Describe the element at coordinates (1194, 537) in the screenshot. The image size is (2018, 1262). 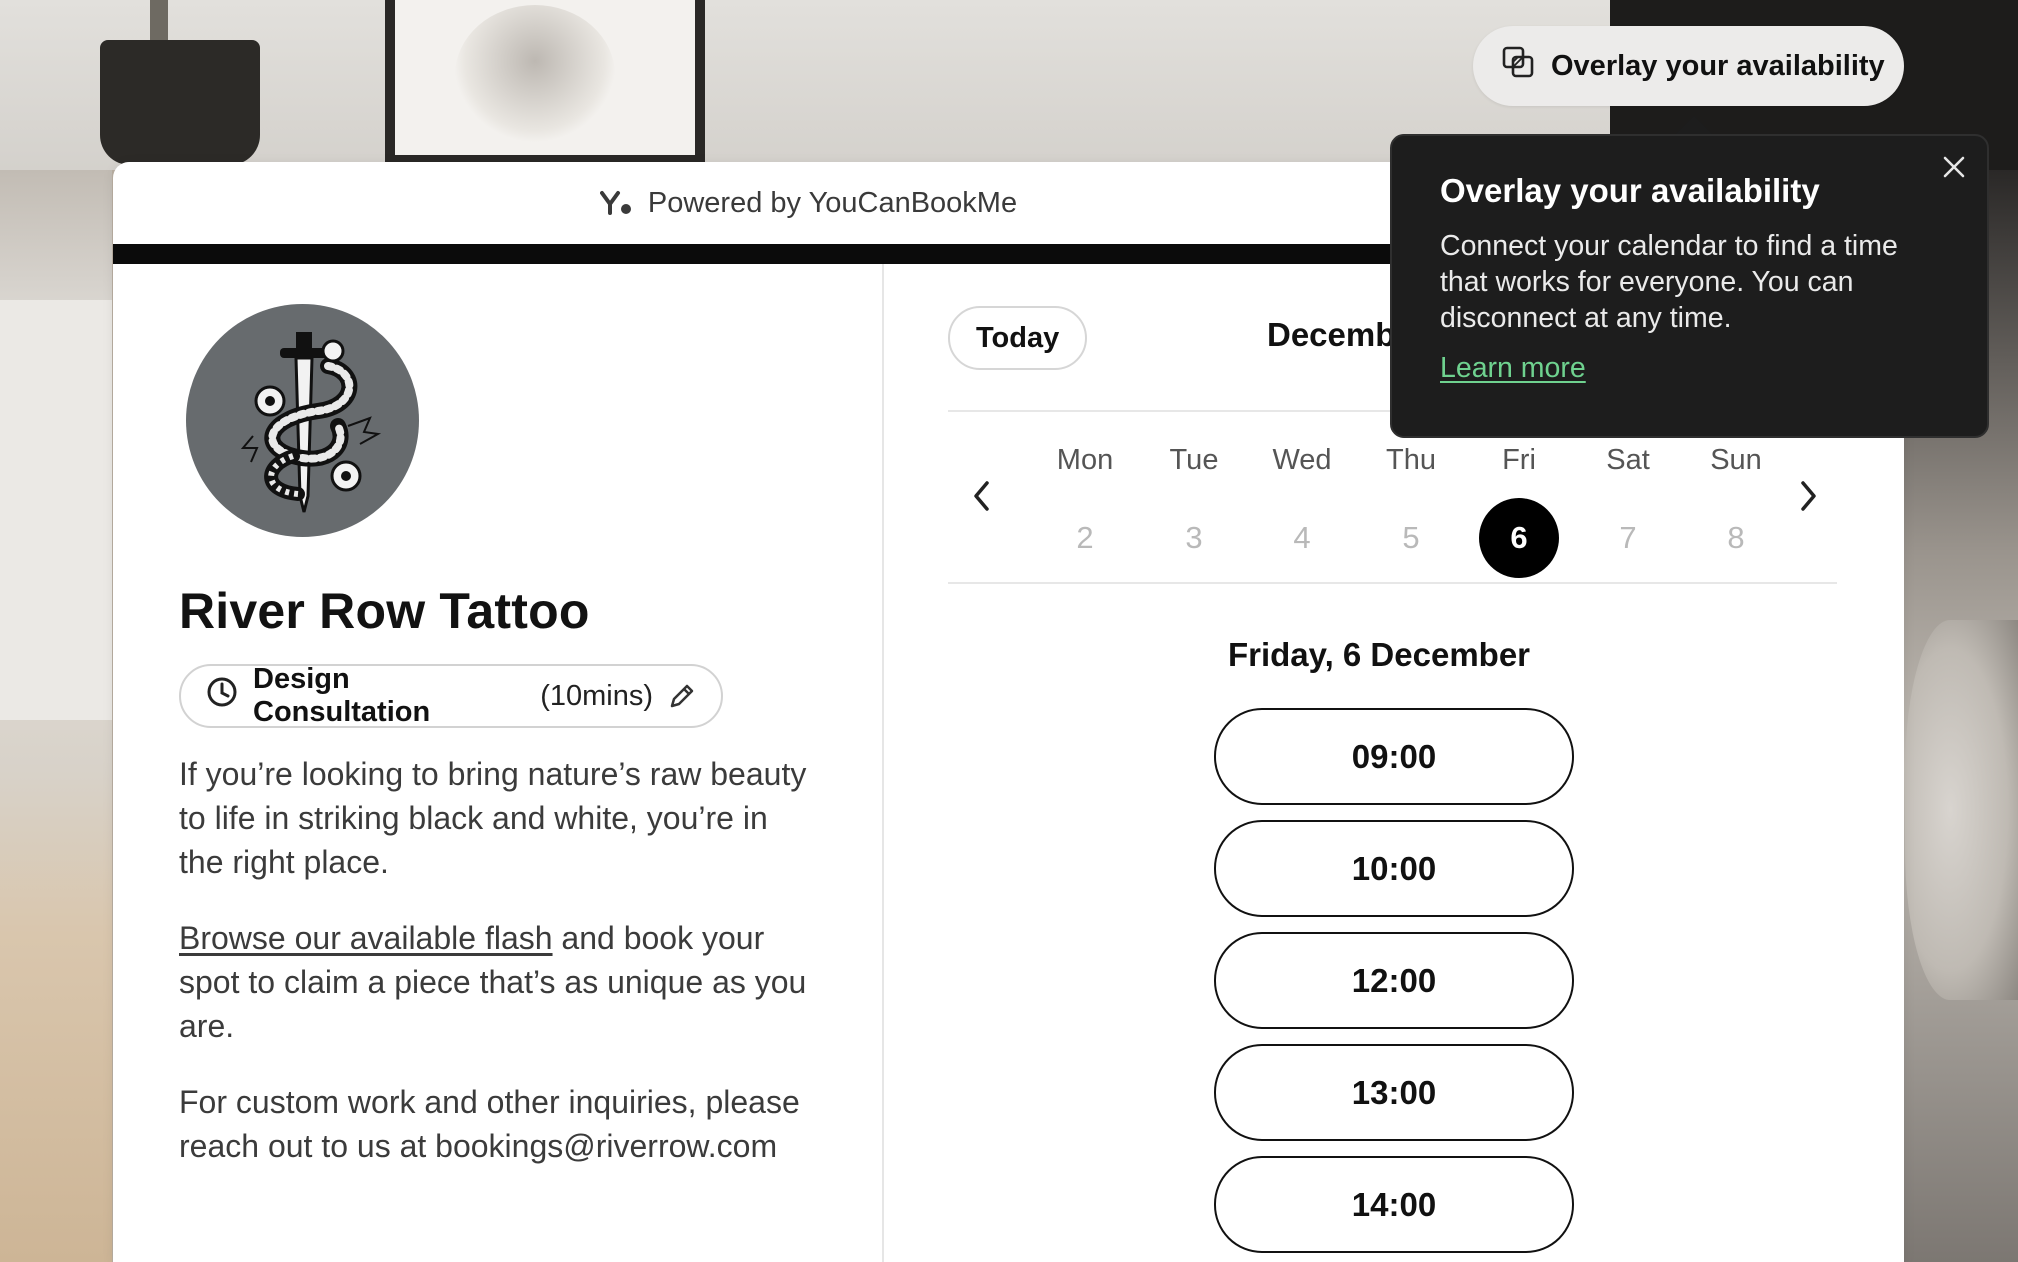
I see `day-number: 3` at that location.